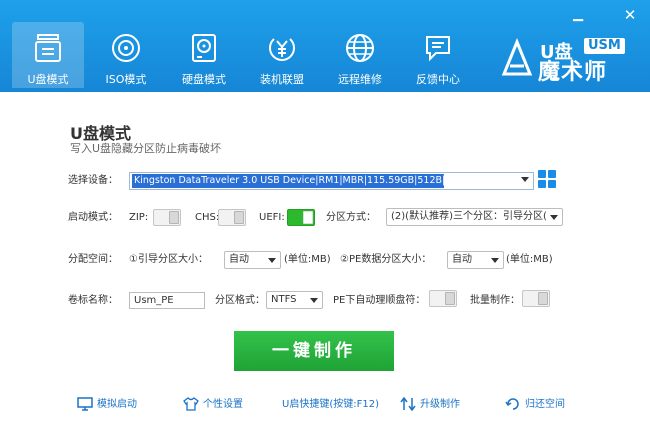  I want to click on chs-toggle, so click(232, 217).